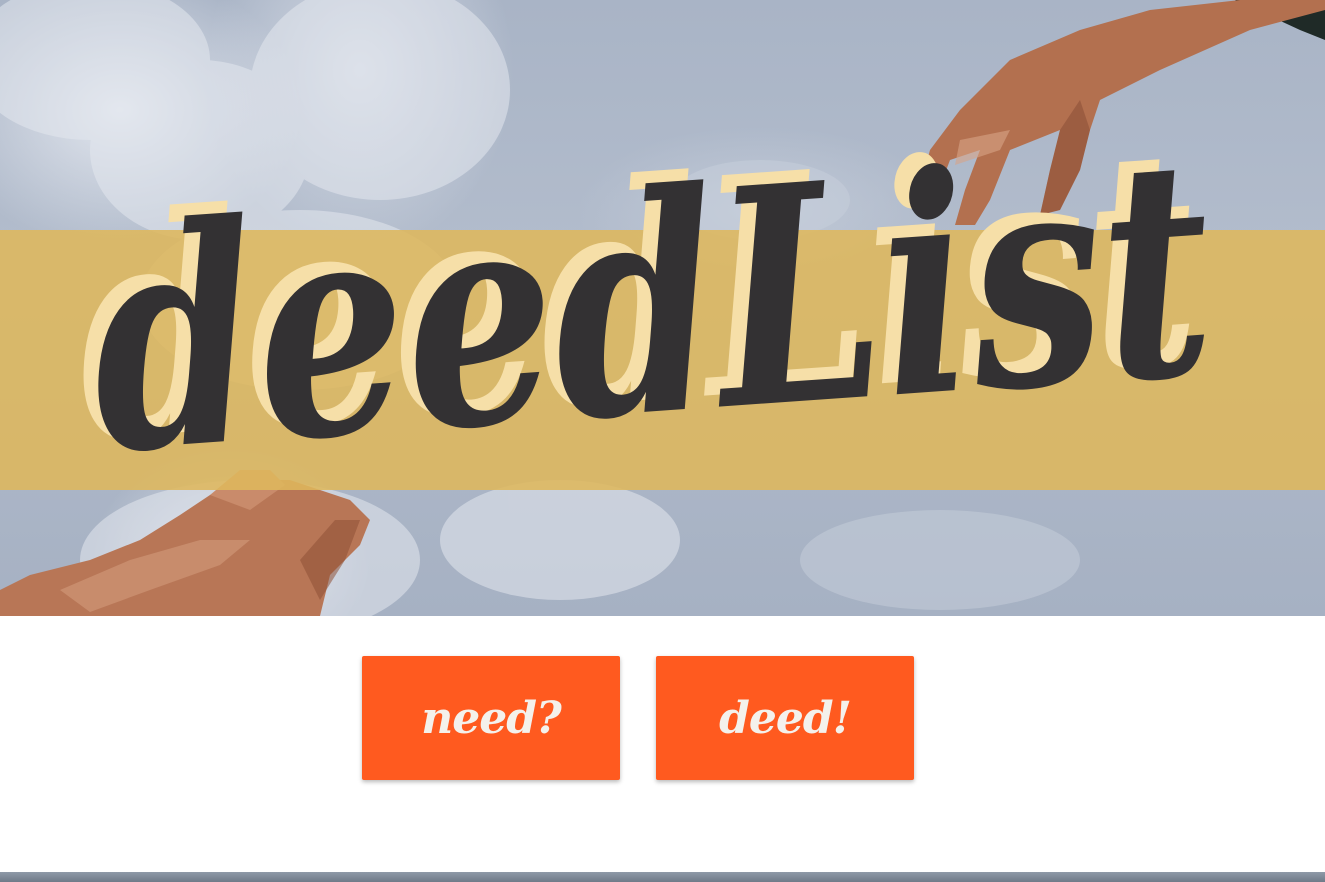 The image size is (1325, 882). I want to click on deed-button-label: deed!, so click(785, 718).